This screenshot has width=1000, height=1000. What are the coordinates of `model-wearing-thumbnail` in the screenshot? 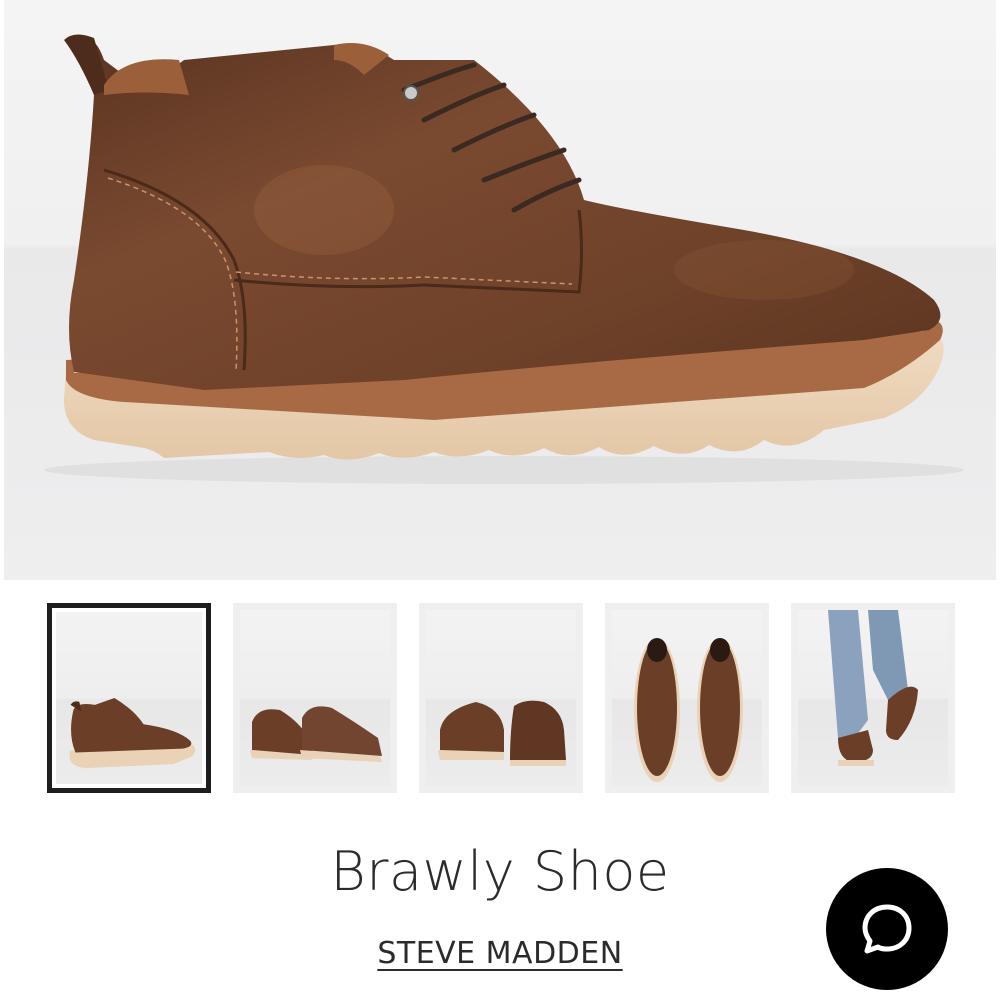 It's located at (873, 688).